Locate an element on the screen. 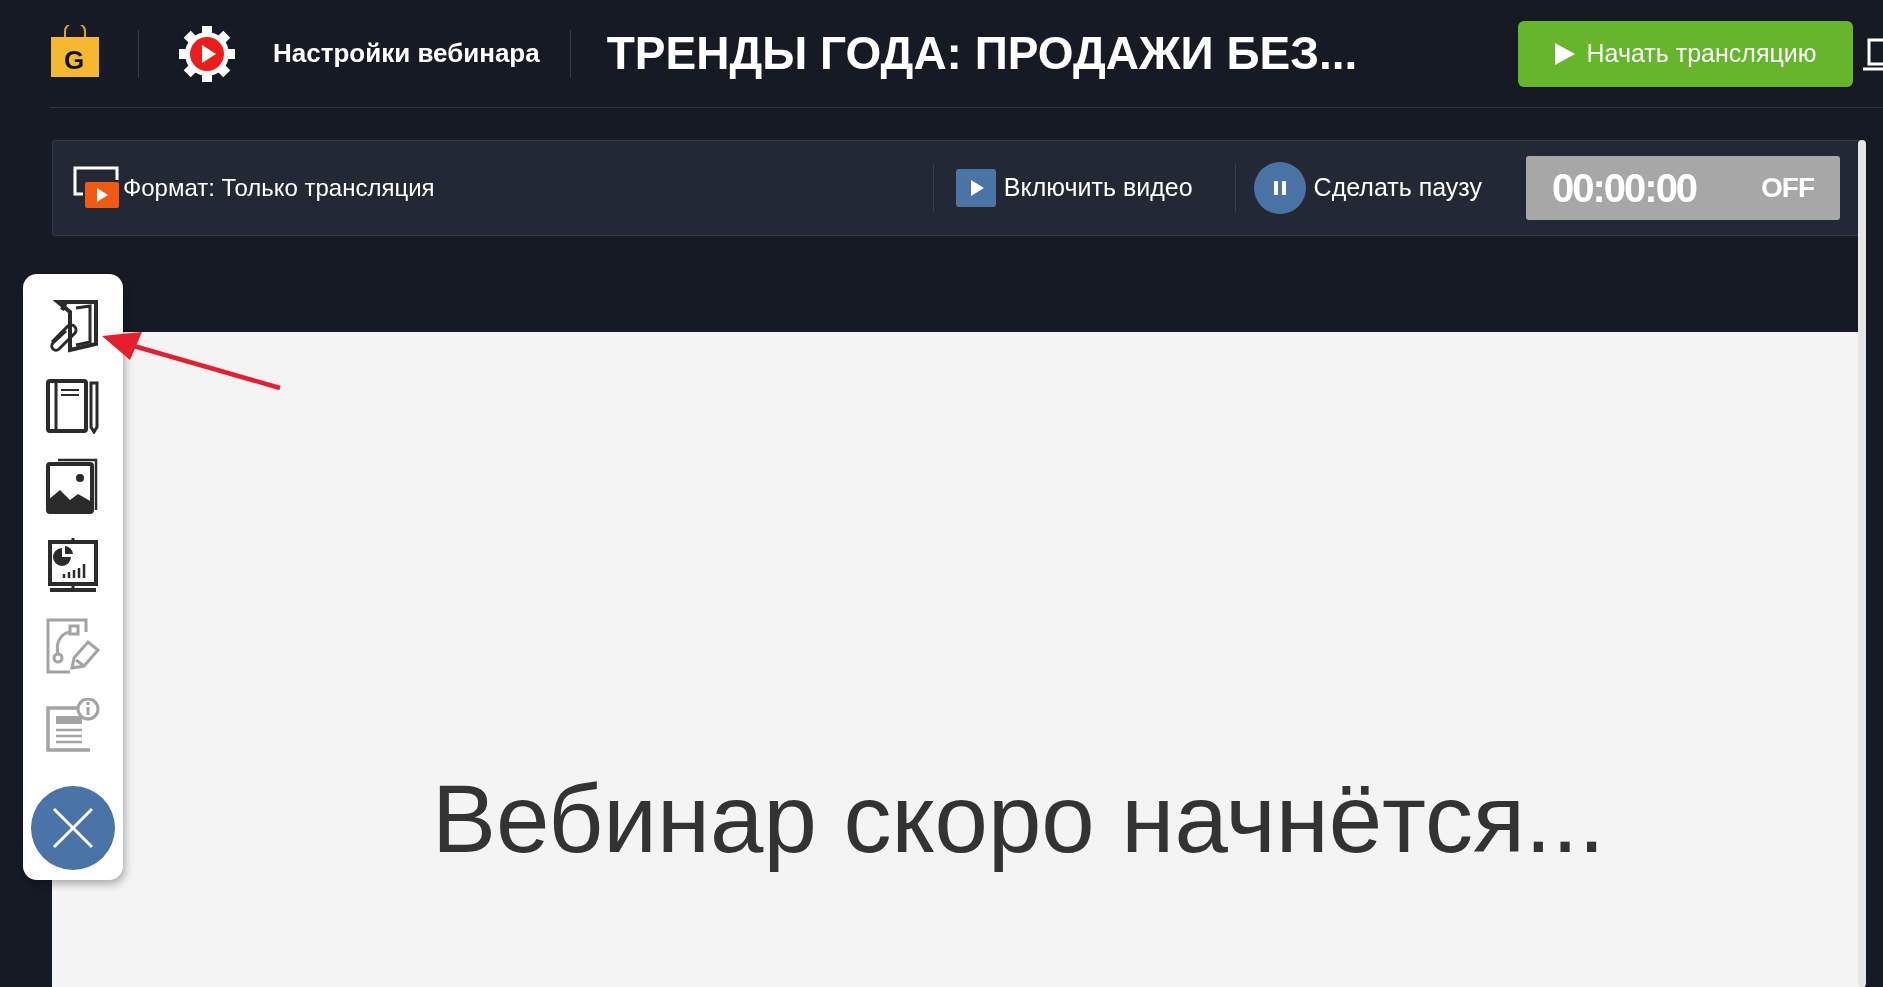 The width and height of the screenshot is (1883, 987). video-play-icon is located at coordinates (975, 188).